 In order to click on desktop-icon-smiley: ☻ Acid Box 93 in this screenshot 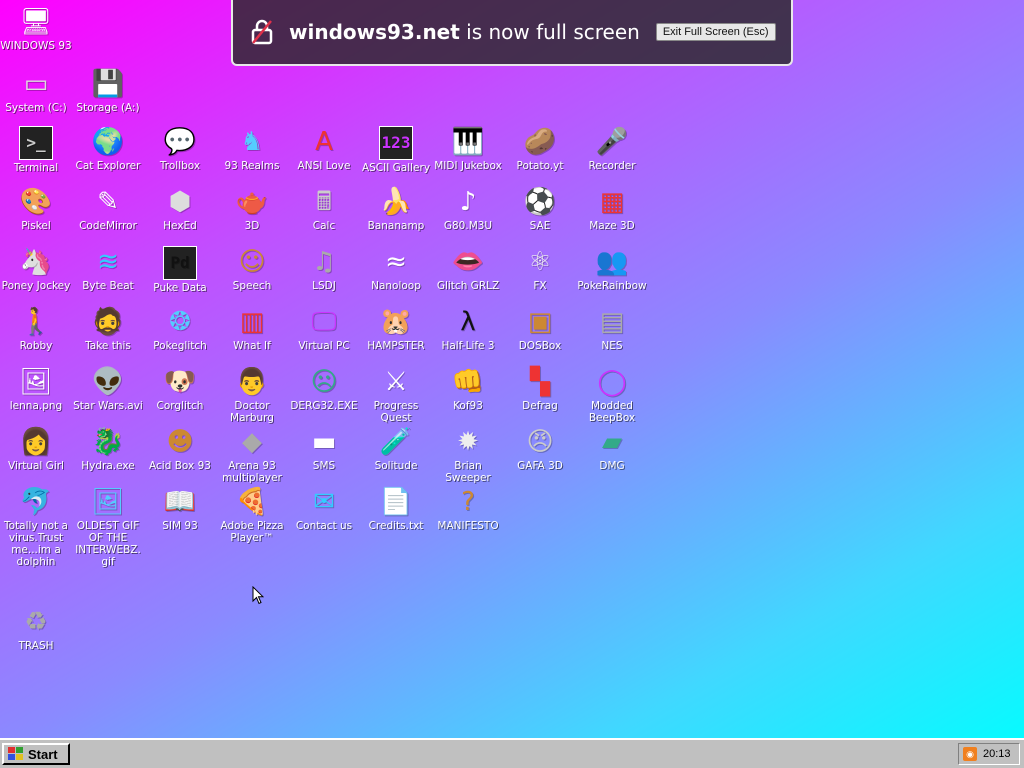, I will do `click(180, 448)`.